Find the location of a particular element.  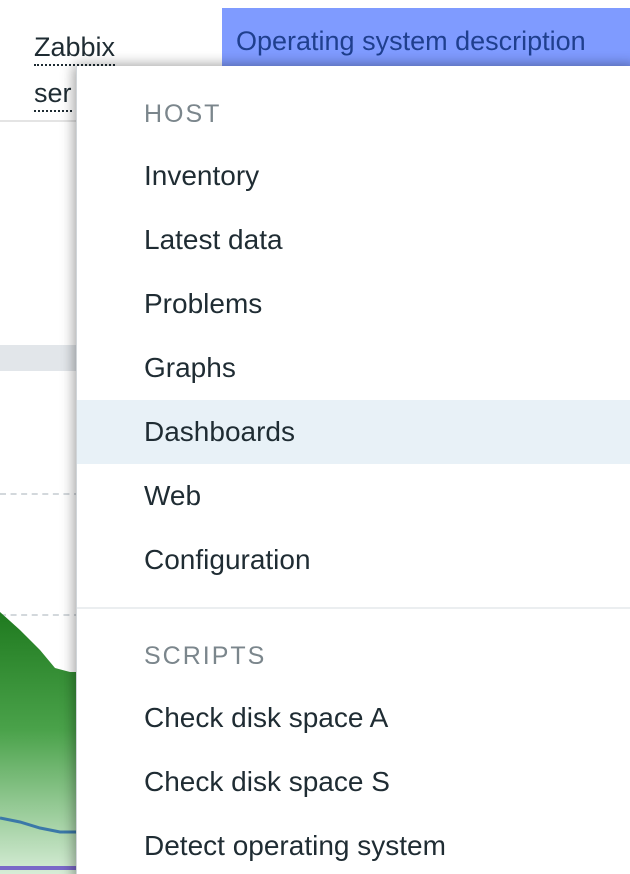

section-title-host: HOST is located at coordinates (183, 114).